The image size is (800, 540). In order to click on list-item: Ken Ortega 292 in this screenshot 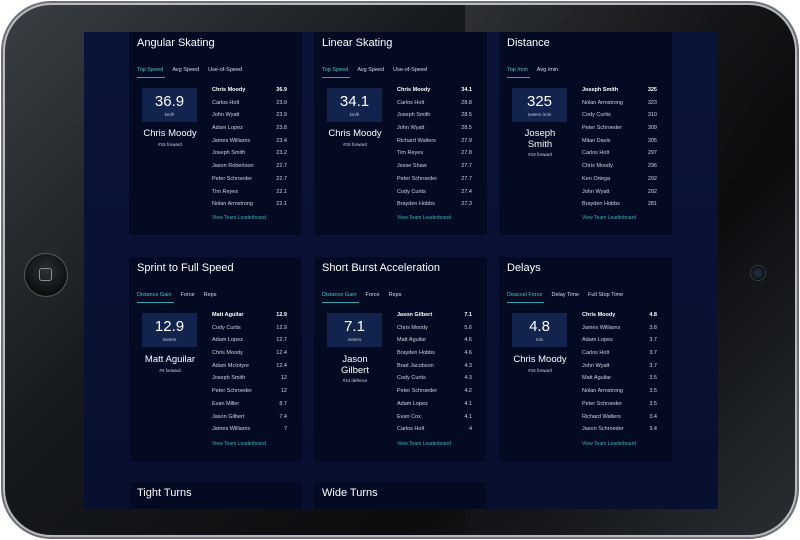, I will do `click(619, 182)`.